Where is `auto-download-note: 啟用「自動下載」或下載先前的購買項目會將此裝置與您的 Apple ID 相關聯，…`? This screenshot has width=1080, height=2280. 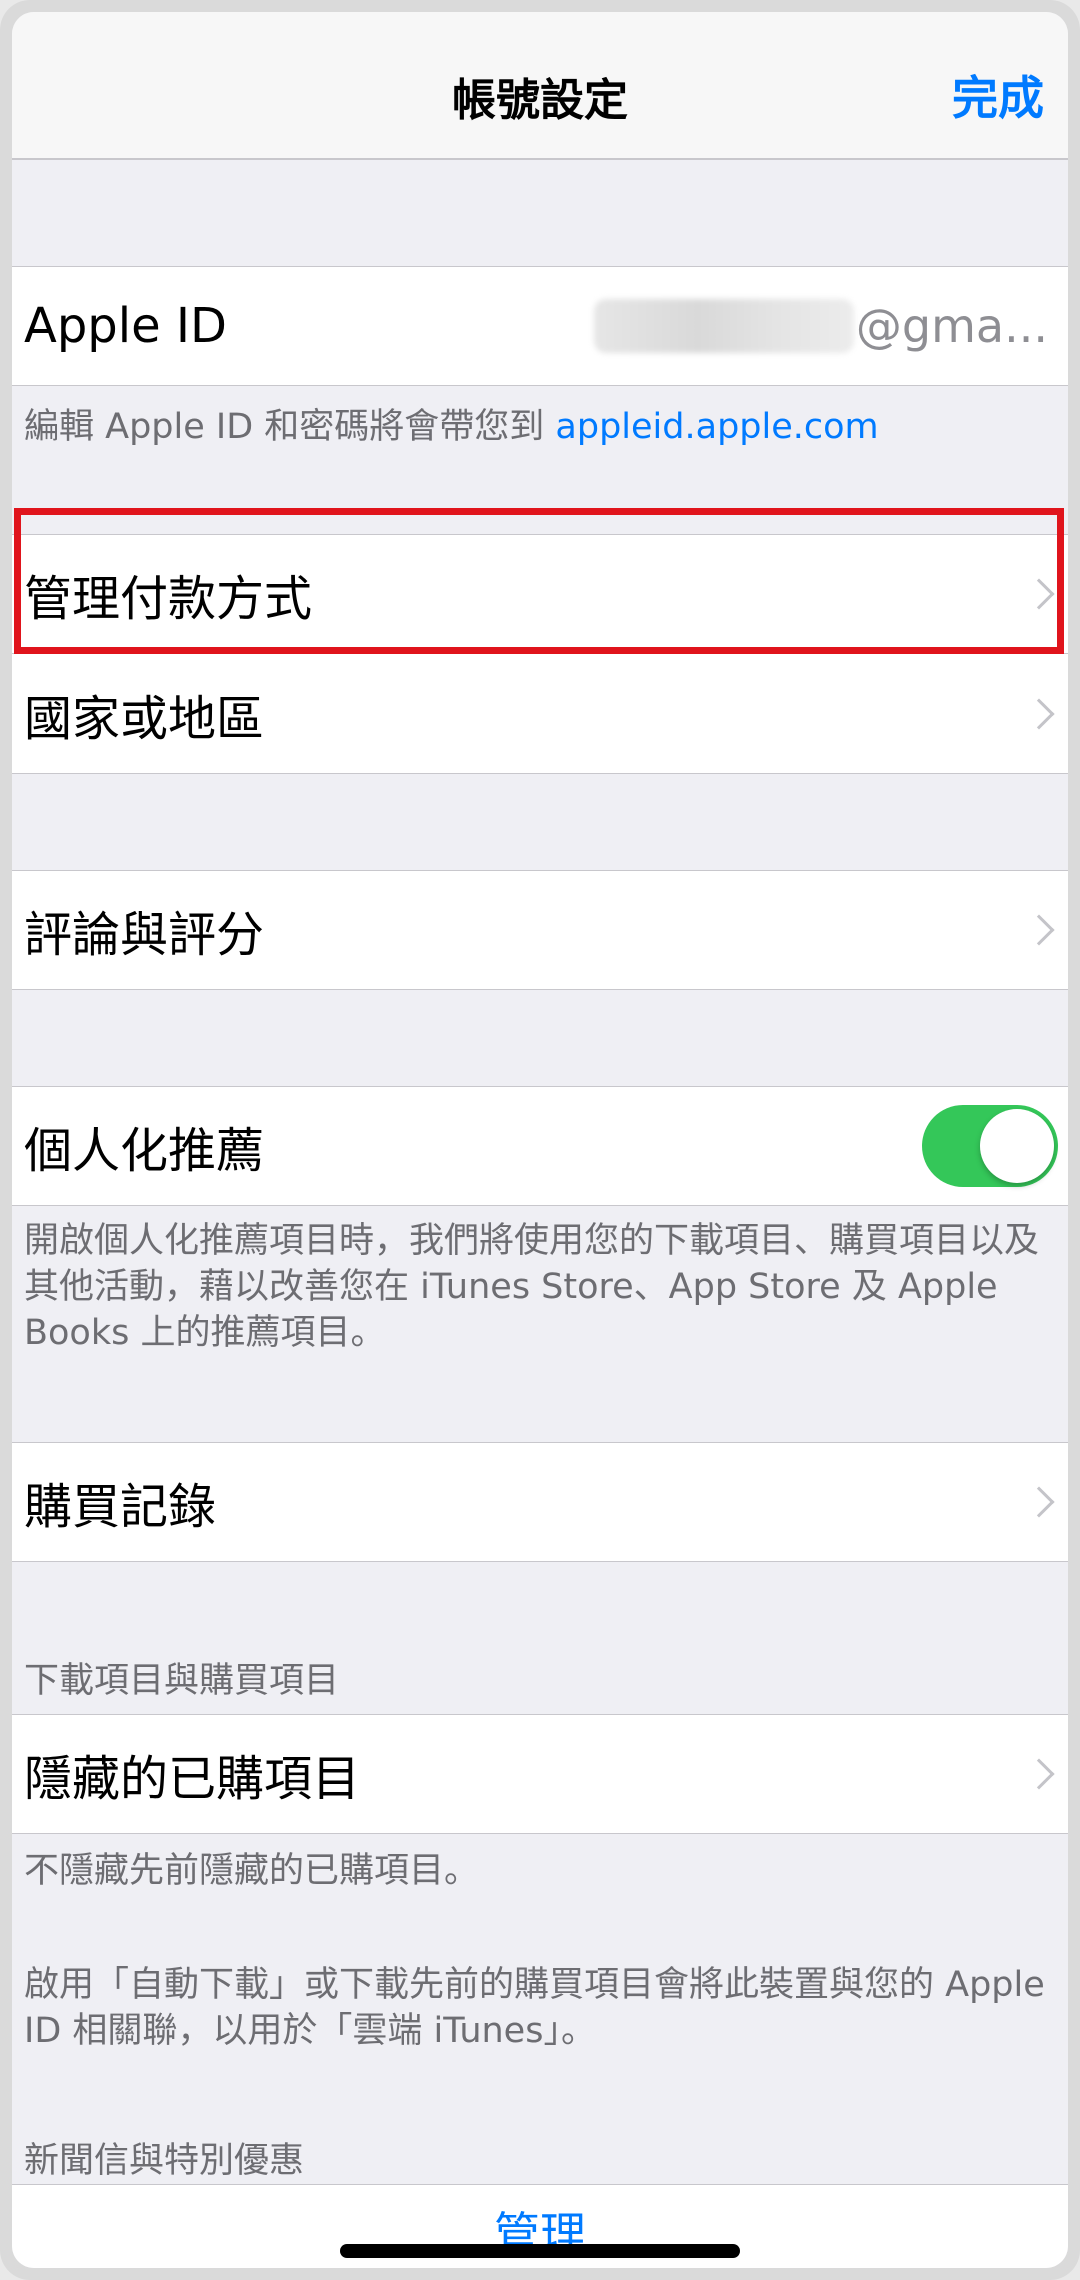 auto-download-note: 啟用「自動下載」或下載先前的購買項目會將此裝置與您的 Apple ID 相關聯，… is located at coordinates (534, 2008).